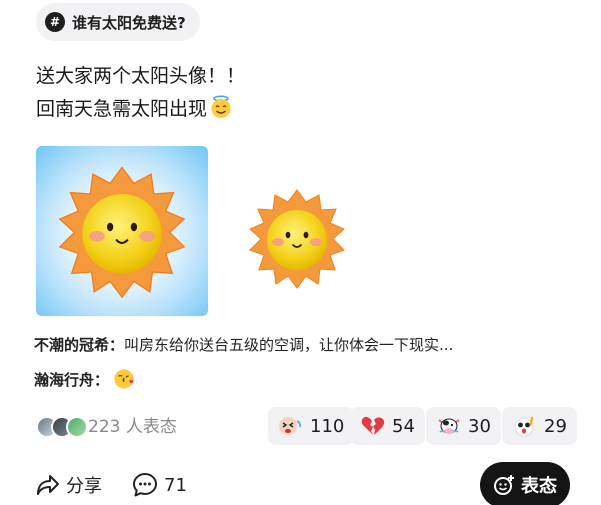 This screenshot has height=505, width=601. I want to click on reaction-count: 29, so click(555, 426).